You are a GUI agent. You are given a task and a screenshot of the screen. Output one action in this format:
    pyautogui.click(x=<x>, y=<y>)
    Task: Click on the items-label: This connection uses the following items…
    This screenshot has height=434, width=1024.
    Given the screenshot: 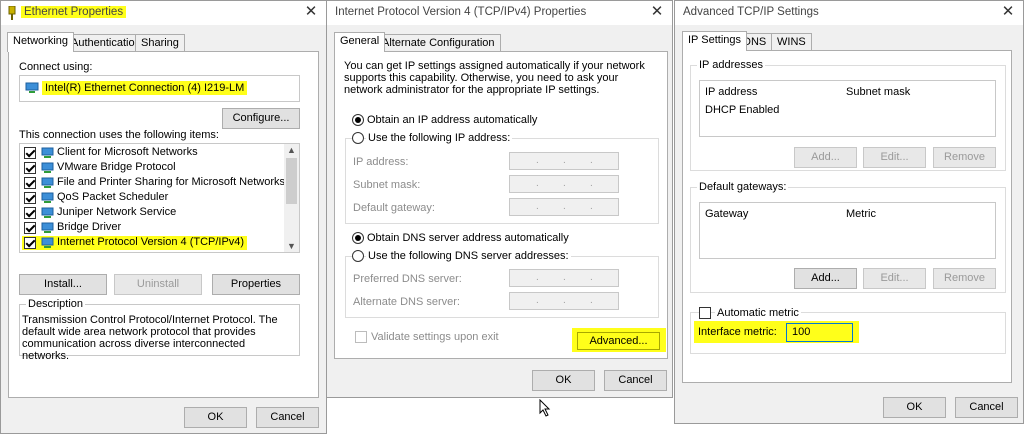 What is the action you would take?
    pyautogui.click(x=119, y=135)
    